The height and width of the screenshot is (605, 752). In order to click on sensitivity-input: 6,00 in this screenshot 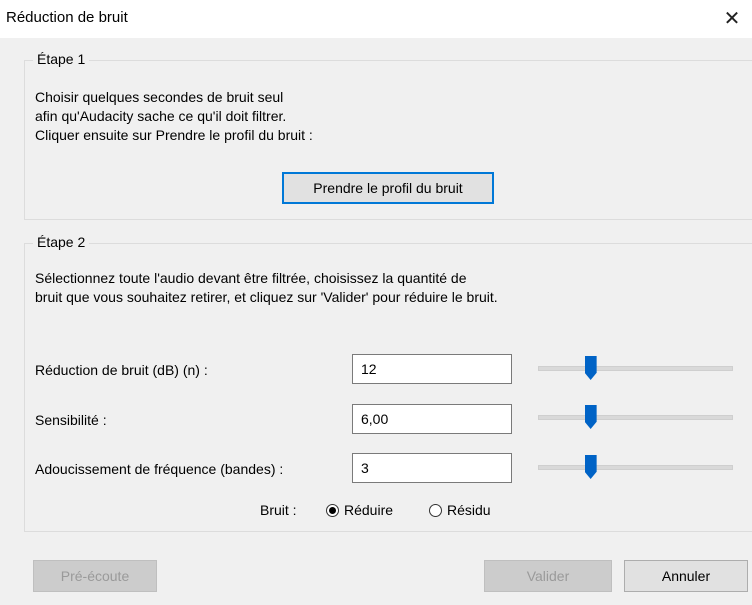, I will do `click(432, 419)`.